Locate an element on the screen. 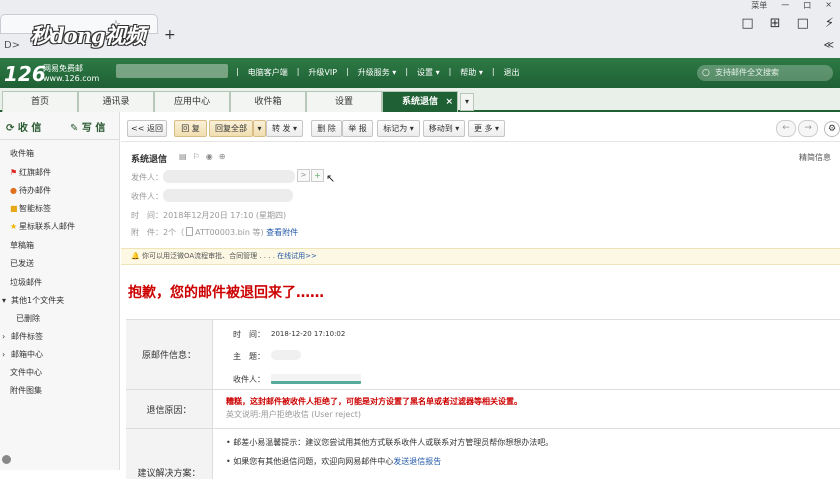  reader-icon: □ is located at coordinates (747, 23).